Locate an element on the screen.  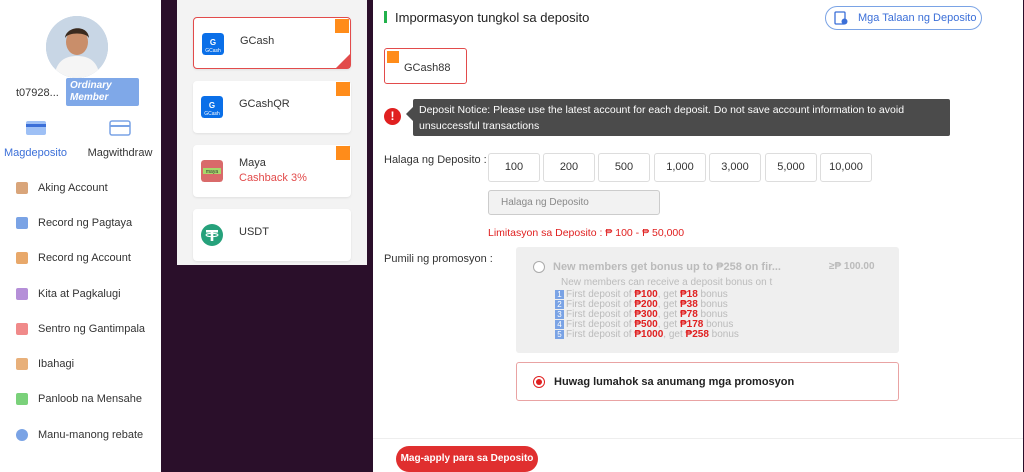
rebate-icon is located at coordinates (22, 435).